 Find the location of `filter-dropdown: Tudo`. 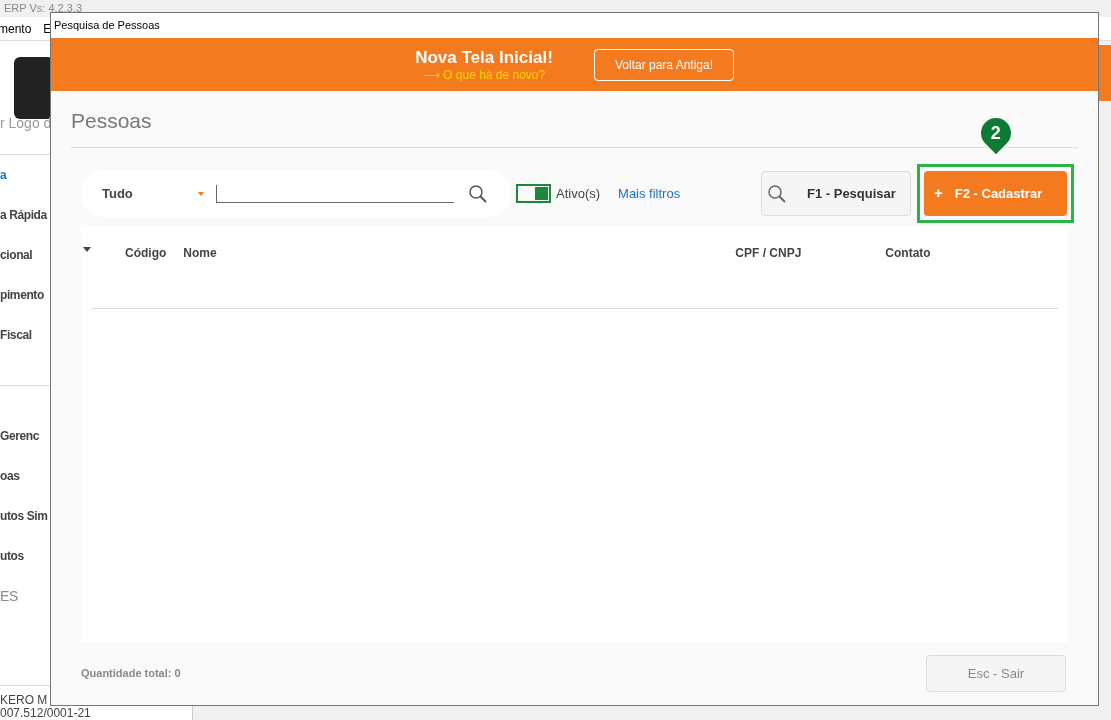

filter-dropdown: Tudo is located at coordinates (150, 193).